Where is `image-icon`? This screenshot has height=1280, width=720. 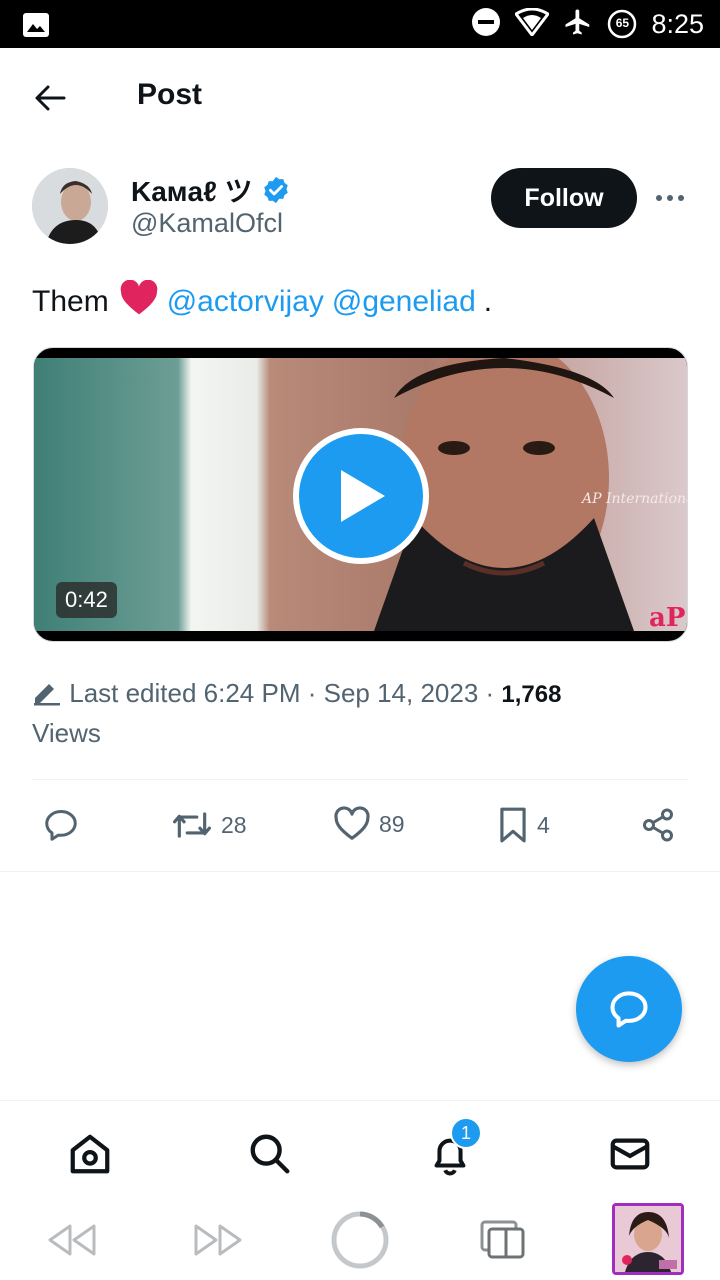 image-icon is located at coordinates (36, 27).